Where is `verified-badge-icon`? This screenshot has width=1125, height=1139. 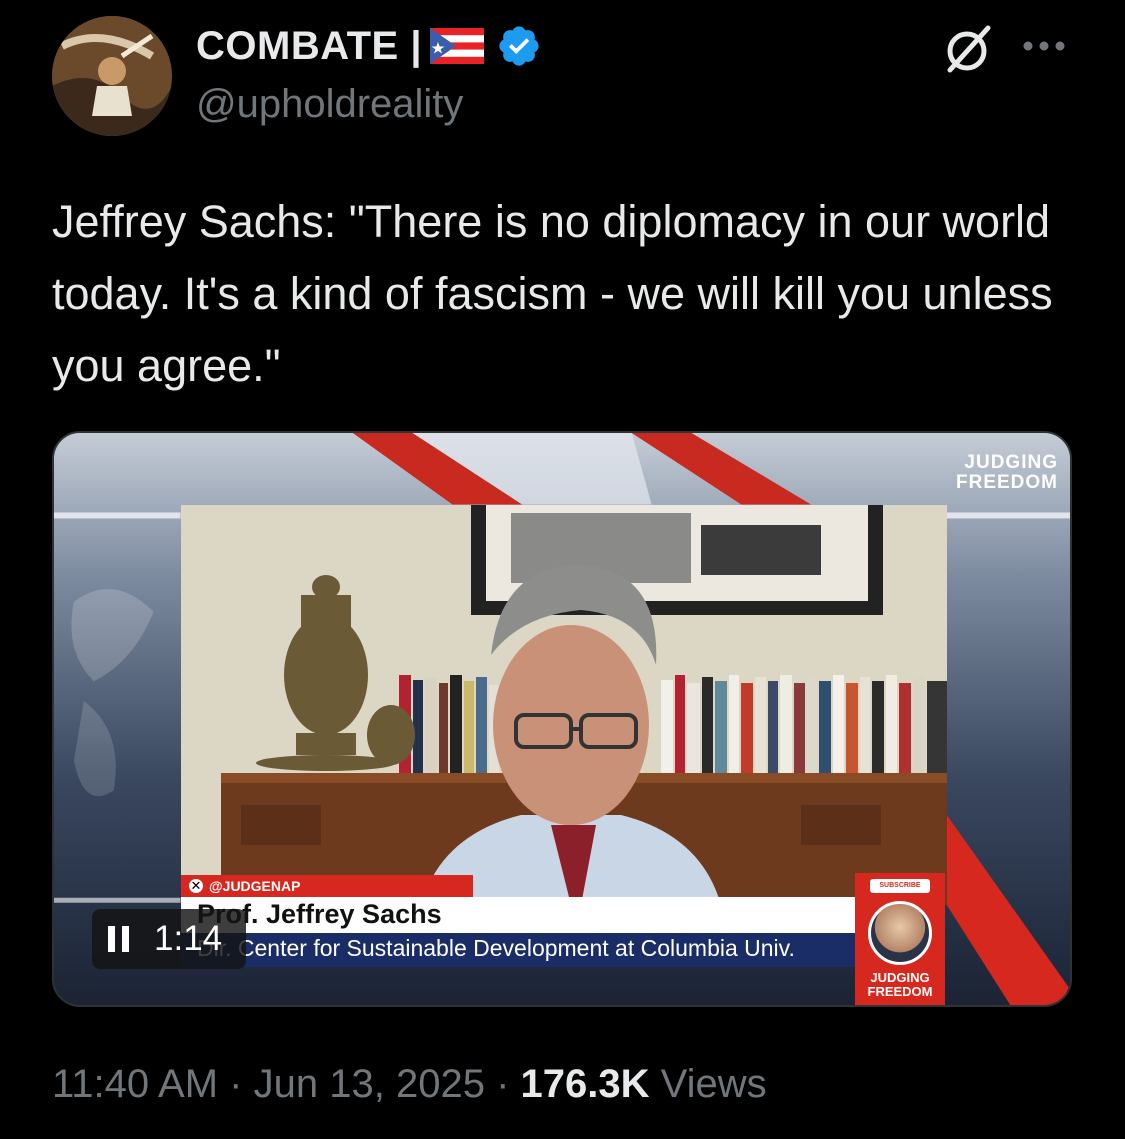
verified-badge-icon is located at coordinates (519, 46).